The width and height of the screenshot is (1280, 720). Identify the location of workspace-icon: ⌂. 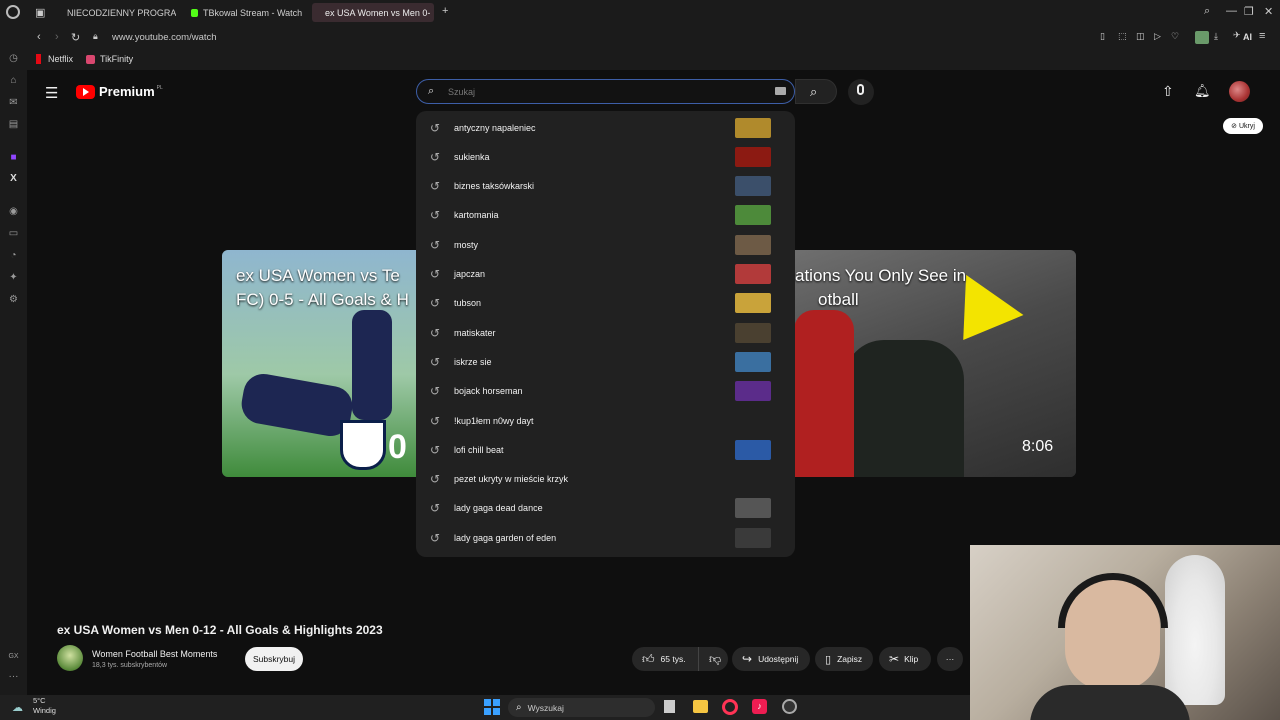
(13, 80).